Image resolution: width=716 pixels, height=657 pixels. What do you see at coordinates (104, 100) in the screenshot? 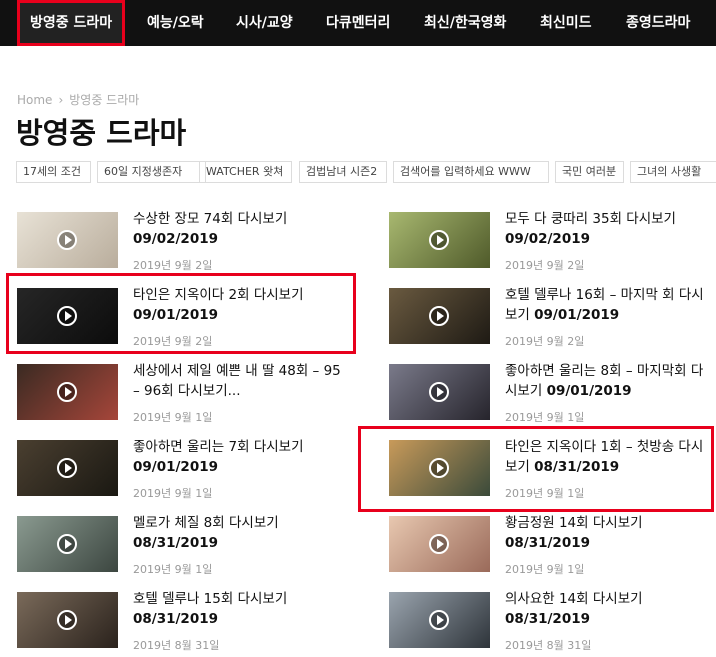
I see `breadcrumb-current: 방영중 드라마` at bounding box center [104, 100].